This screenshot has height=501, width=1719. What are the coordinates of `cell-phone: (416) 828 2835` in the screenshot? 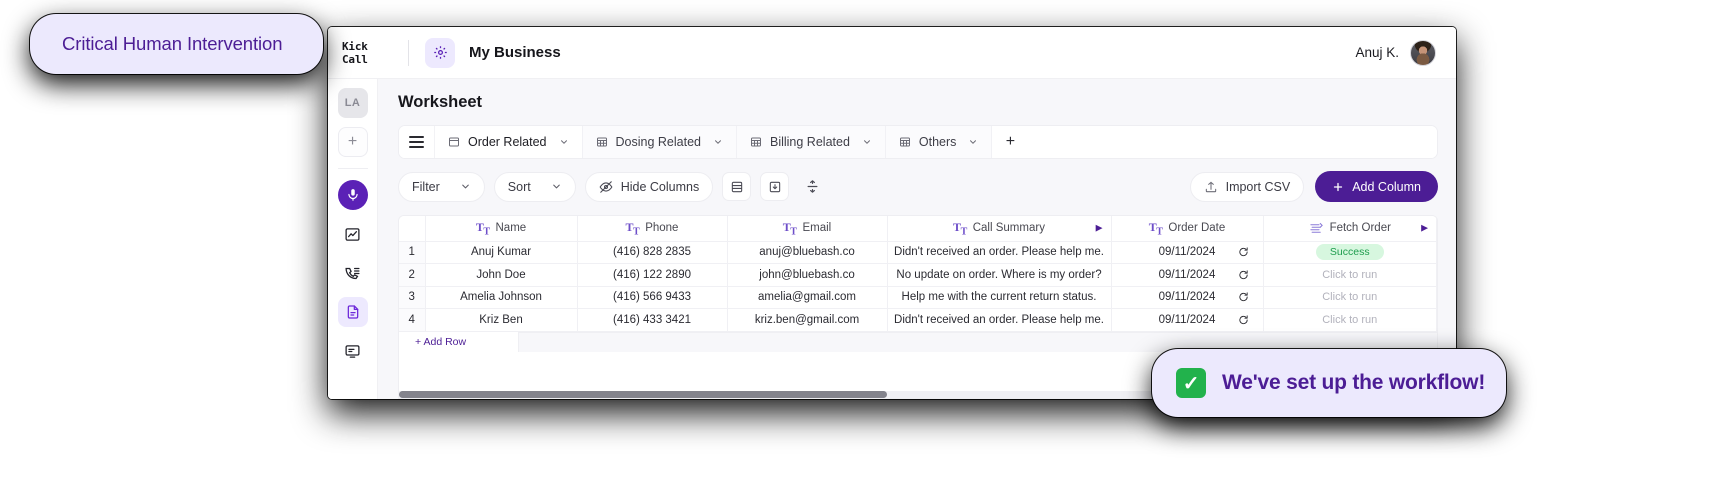 It's located at (652, 252).